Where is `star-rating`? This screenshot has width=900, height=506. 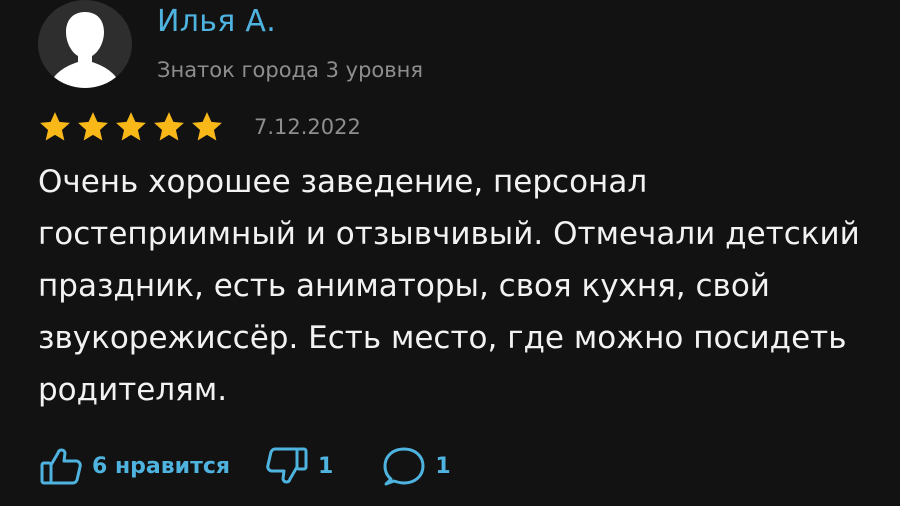
star-rating is located at coordinates (131, 127).